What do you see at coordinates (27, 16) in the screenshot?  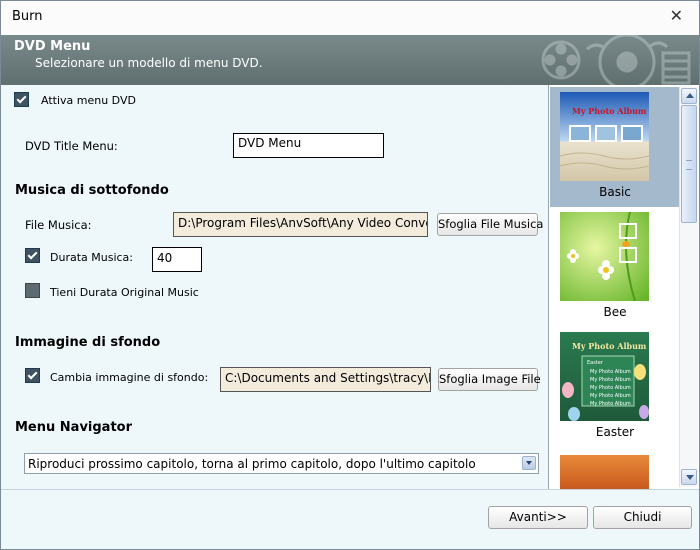 I see `window-title: Burn` at bounding box center [27, 16].